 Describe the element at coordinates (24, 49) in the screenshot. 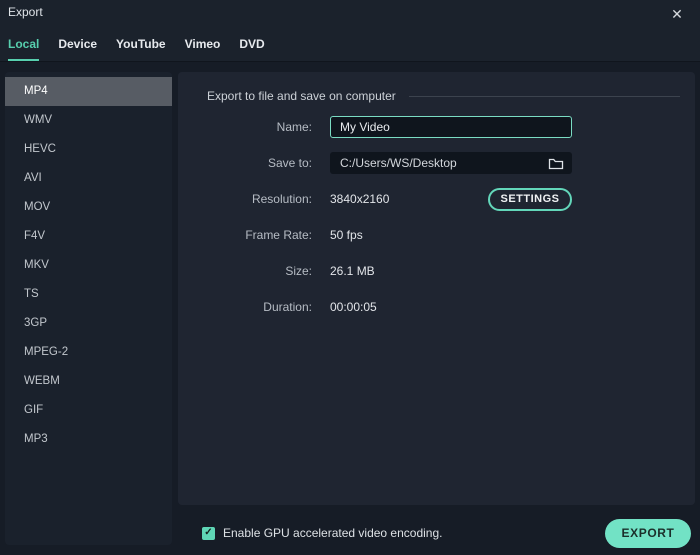

I see `tab: Local` at that location.